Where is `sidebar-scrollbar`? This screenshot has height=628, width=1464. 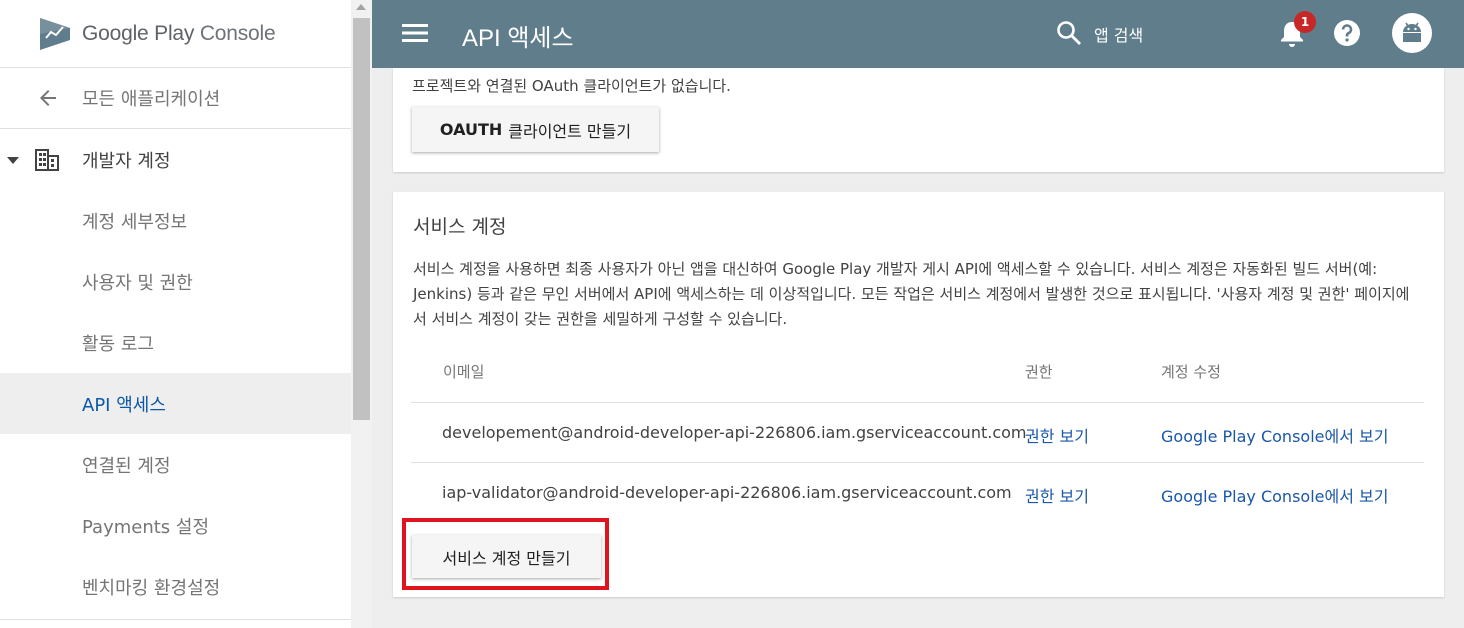 sidebar-scrollbar is located at coordinates (361, 314).